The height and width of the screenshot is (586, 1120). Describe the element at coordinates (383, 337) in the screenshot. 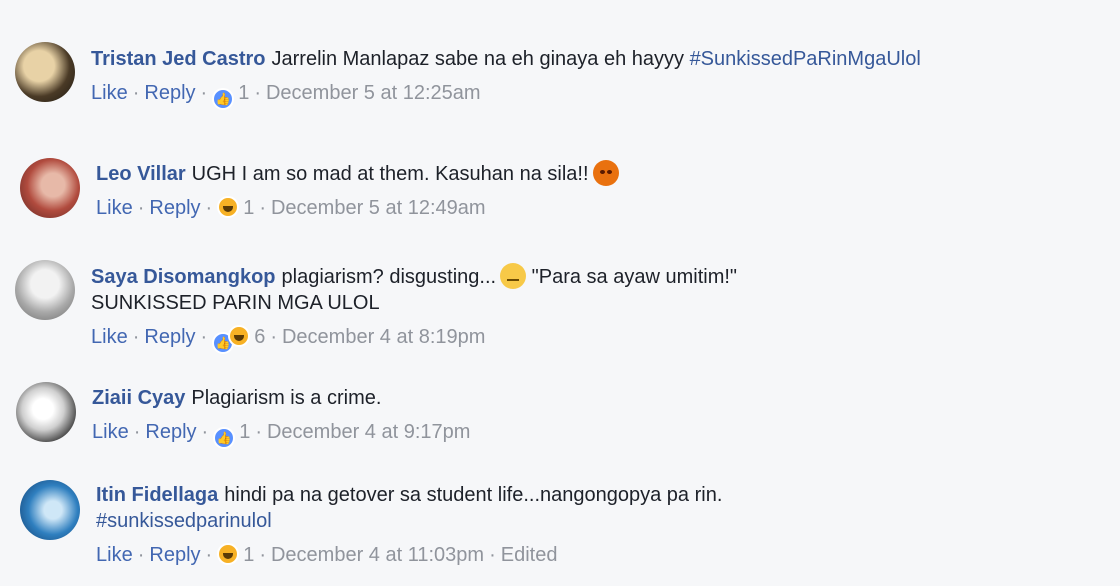

I see `timestamp: December 4 at 8:19pm` at that location.